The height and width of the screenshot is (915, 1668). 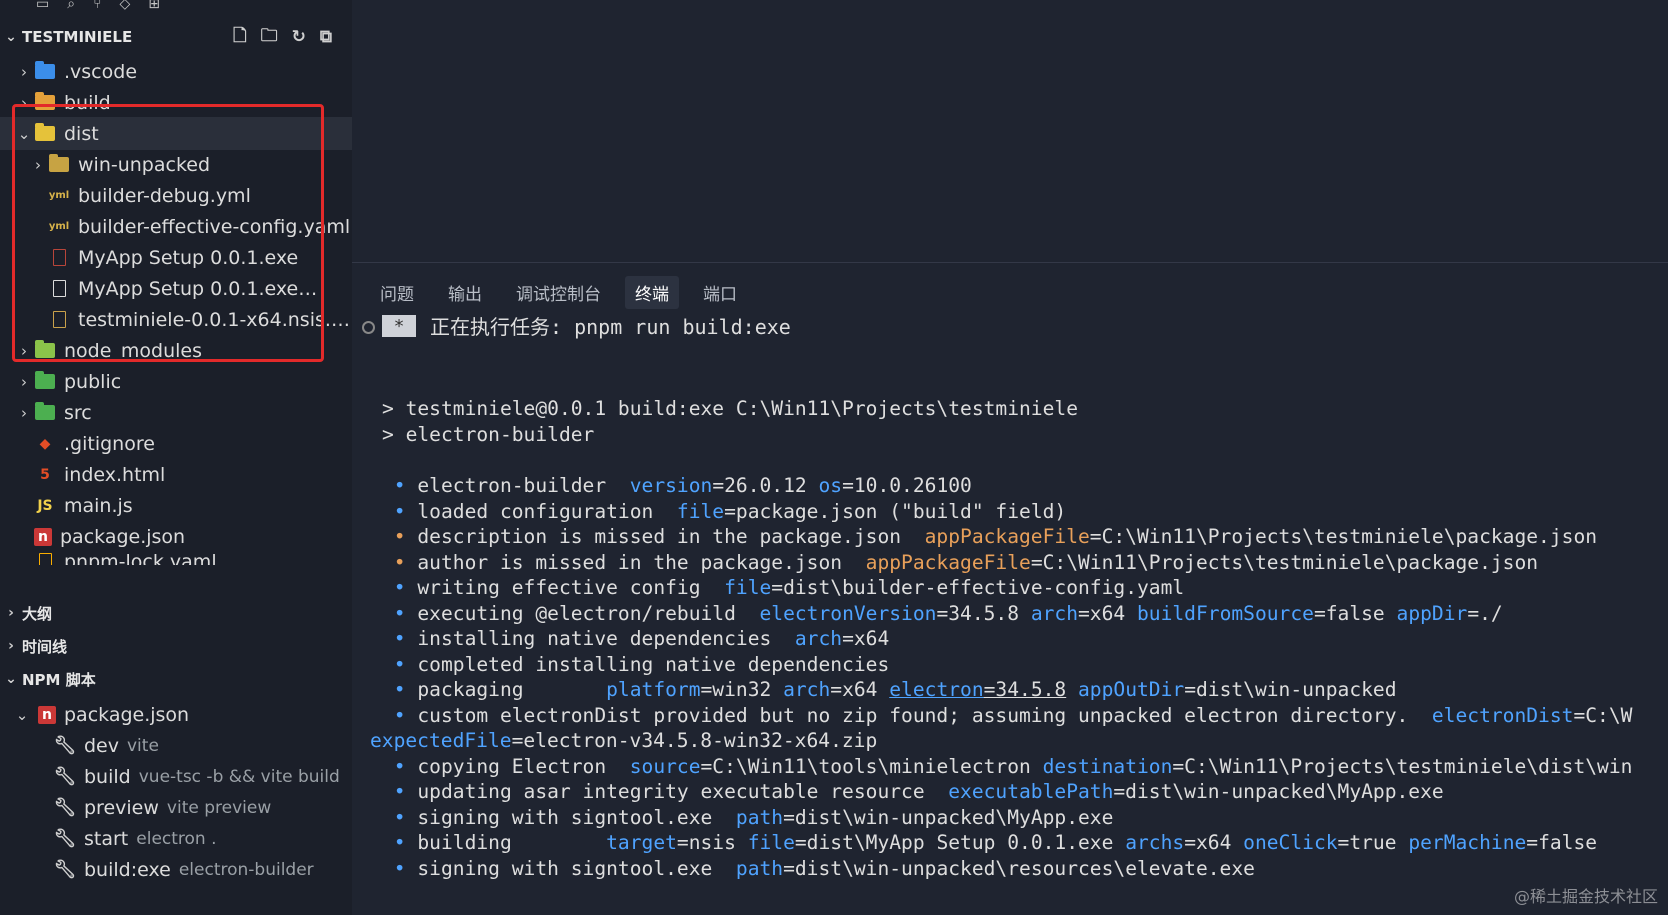 I want to click on tree-item: › .vscode, so click(x=176, y=71).